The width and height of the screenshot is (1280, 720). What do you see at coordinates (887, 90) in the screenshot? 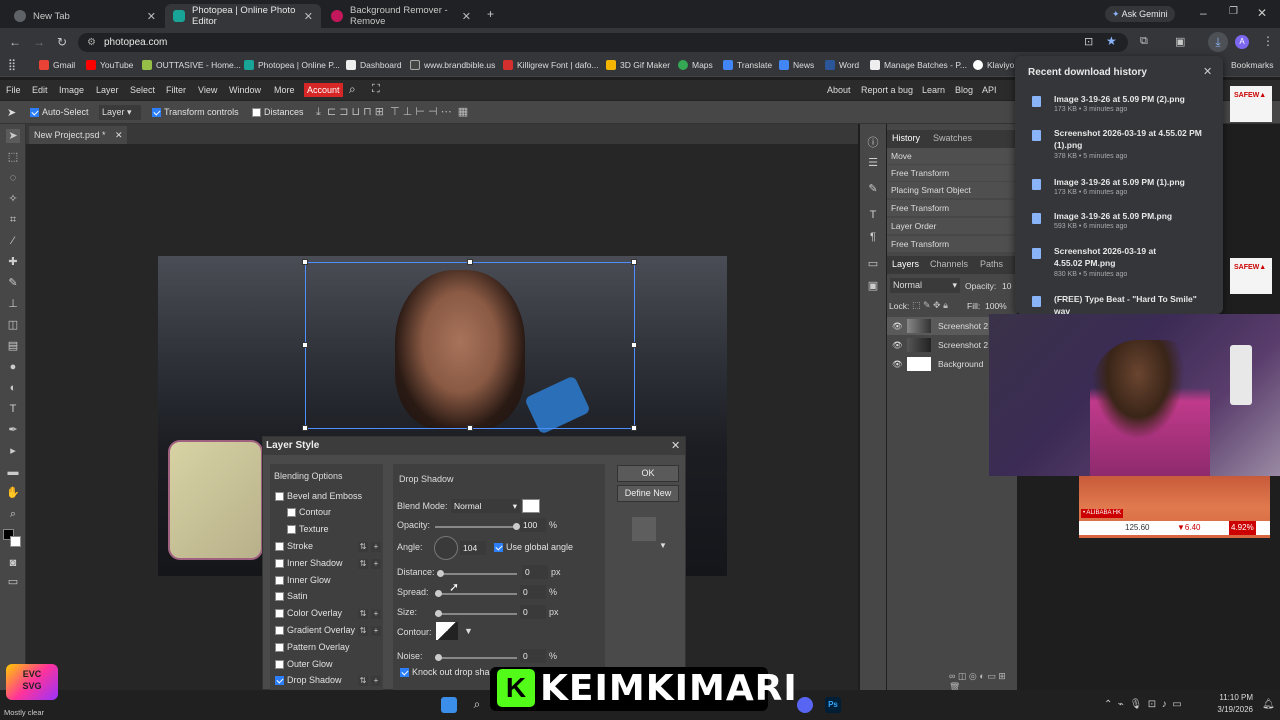
I see `menu-report-bug: Report a bug` at bounding box center [887, 90].